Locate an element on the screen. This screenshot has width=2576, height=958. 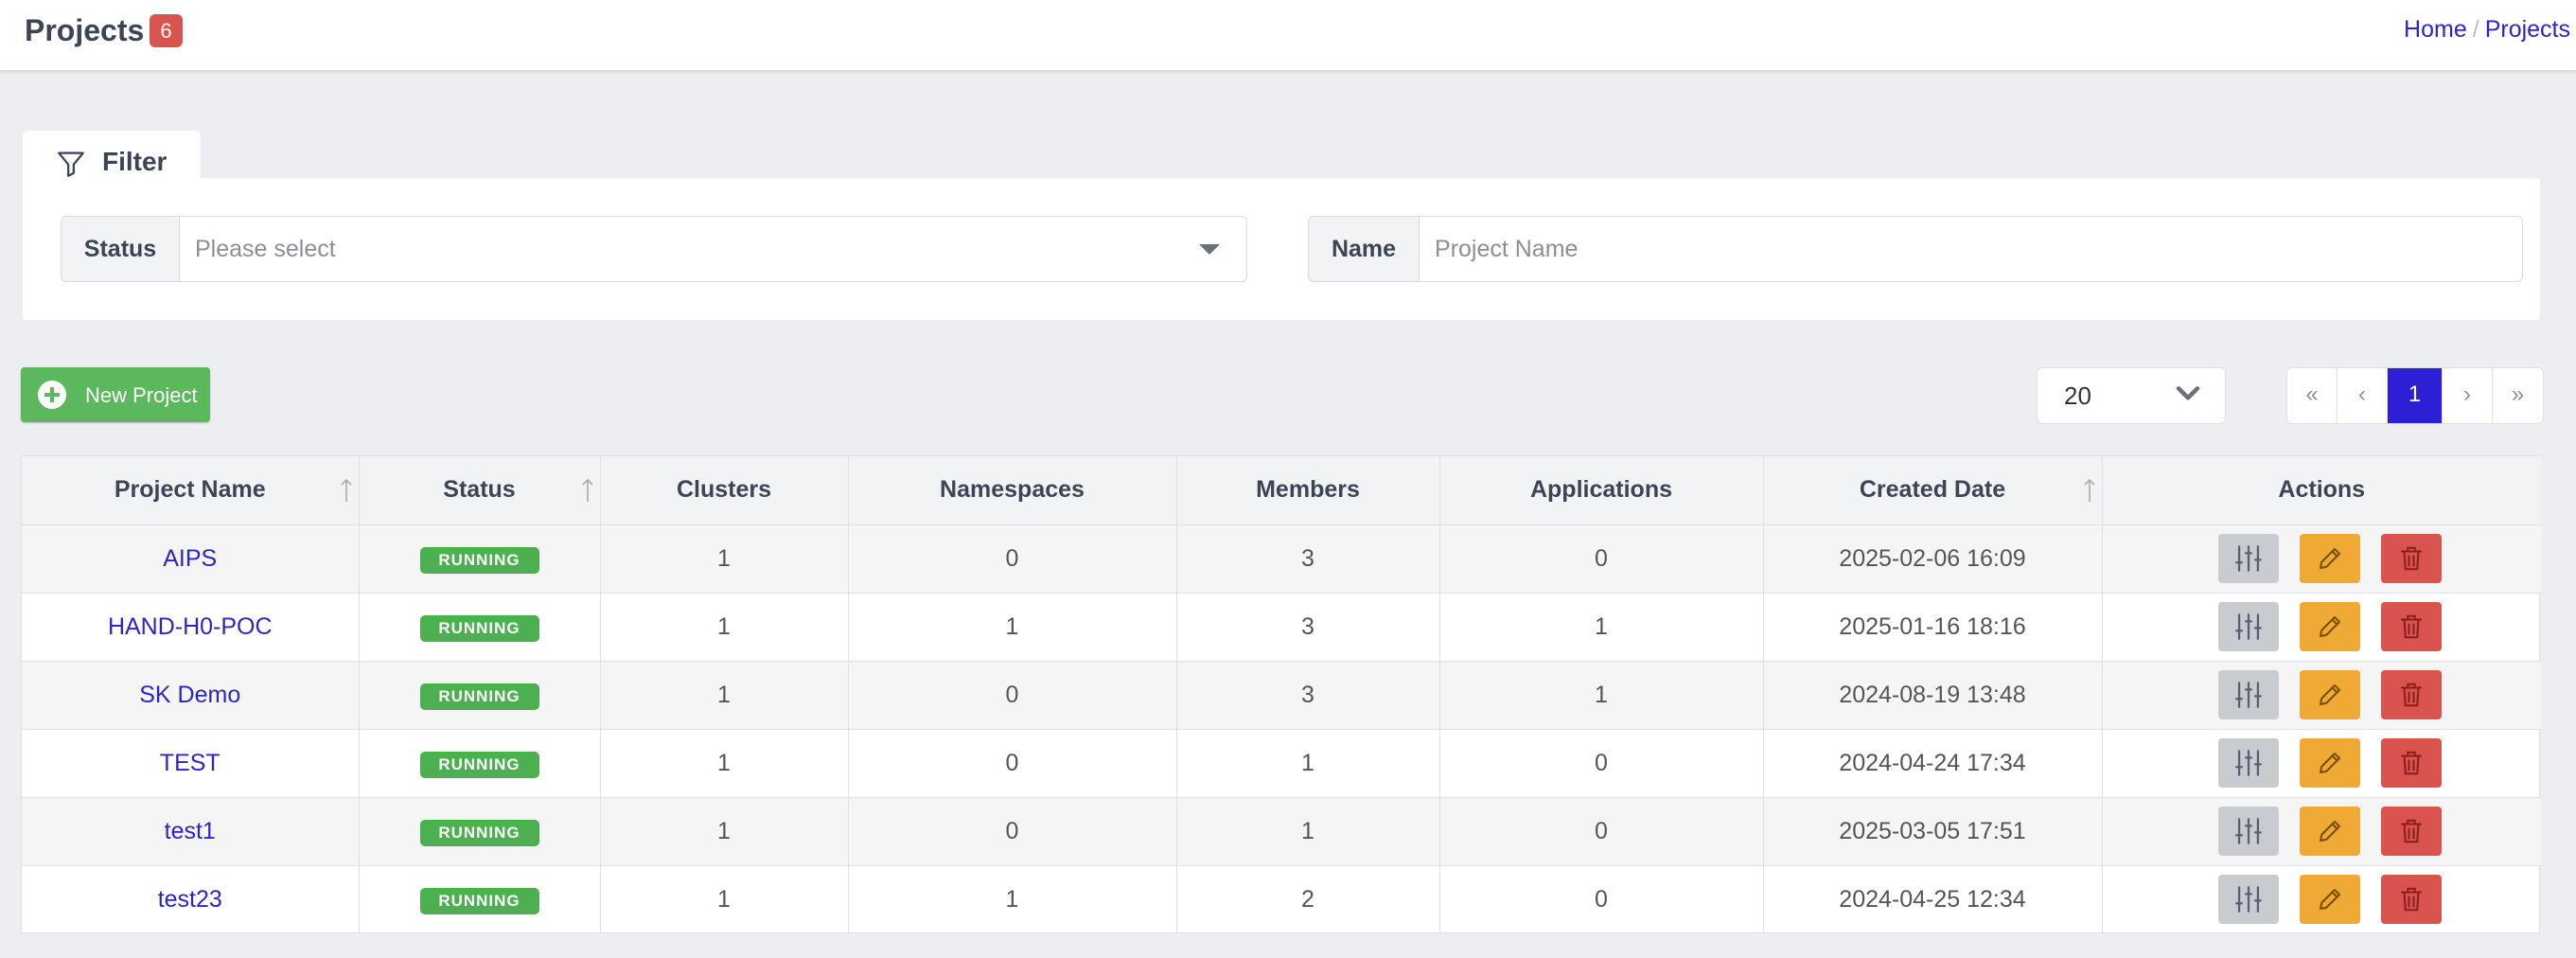
project-name-link: AIPS is located at coordinates (190, 558).